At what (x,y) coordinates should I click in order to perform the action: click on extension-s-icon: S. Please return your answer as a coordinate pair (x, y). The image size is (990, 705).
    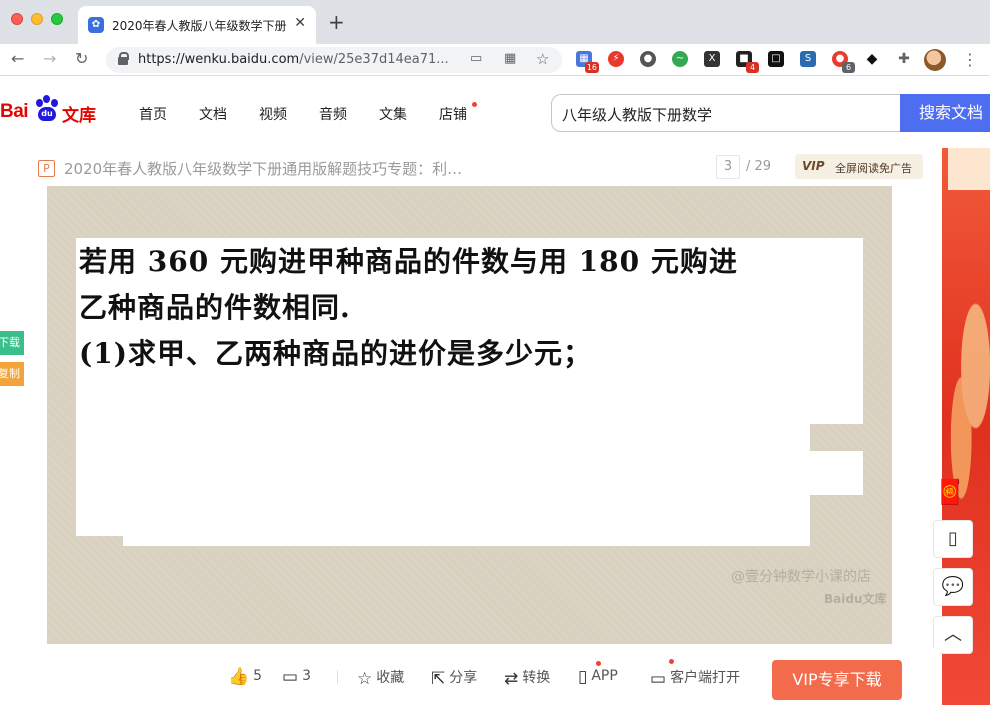
    Looking at the image, I should click on (808, 59).